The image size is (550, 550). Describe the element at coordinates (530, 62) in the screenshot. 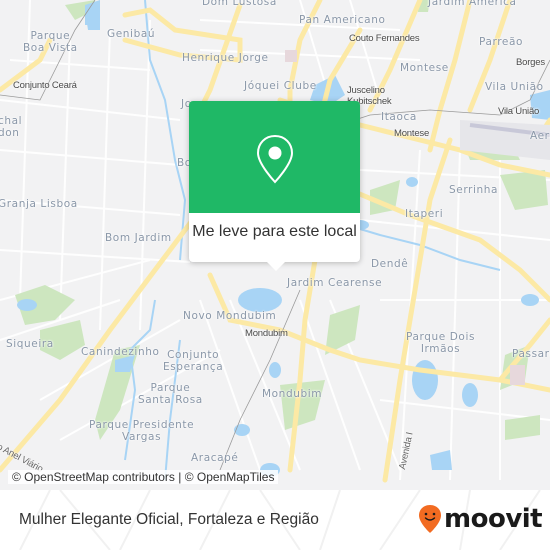

I see `station-label-borges: Borges` at that location.